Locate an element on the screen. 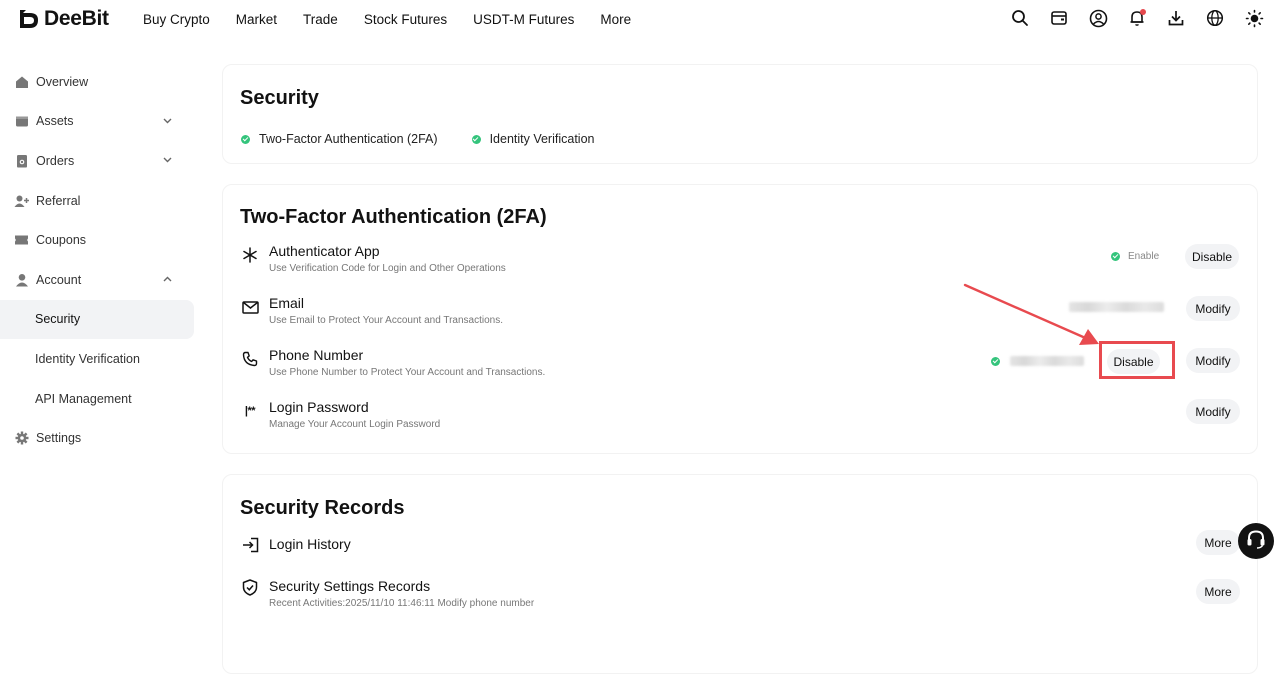 This screenshot has height=674, width=1280. section-title: Two-Factor Authentication (2FA) is located at coordinates (393, 217).